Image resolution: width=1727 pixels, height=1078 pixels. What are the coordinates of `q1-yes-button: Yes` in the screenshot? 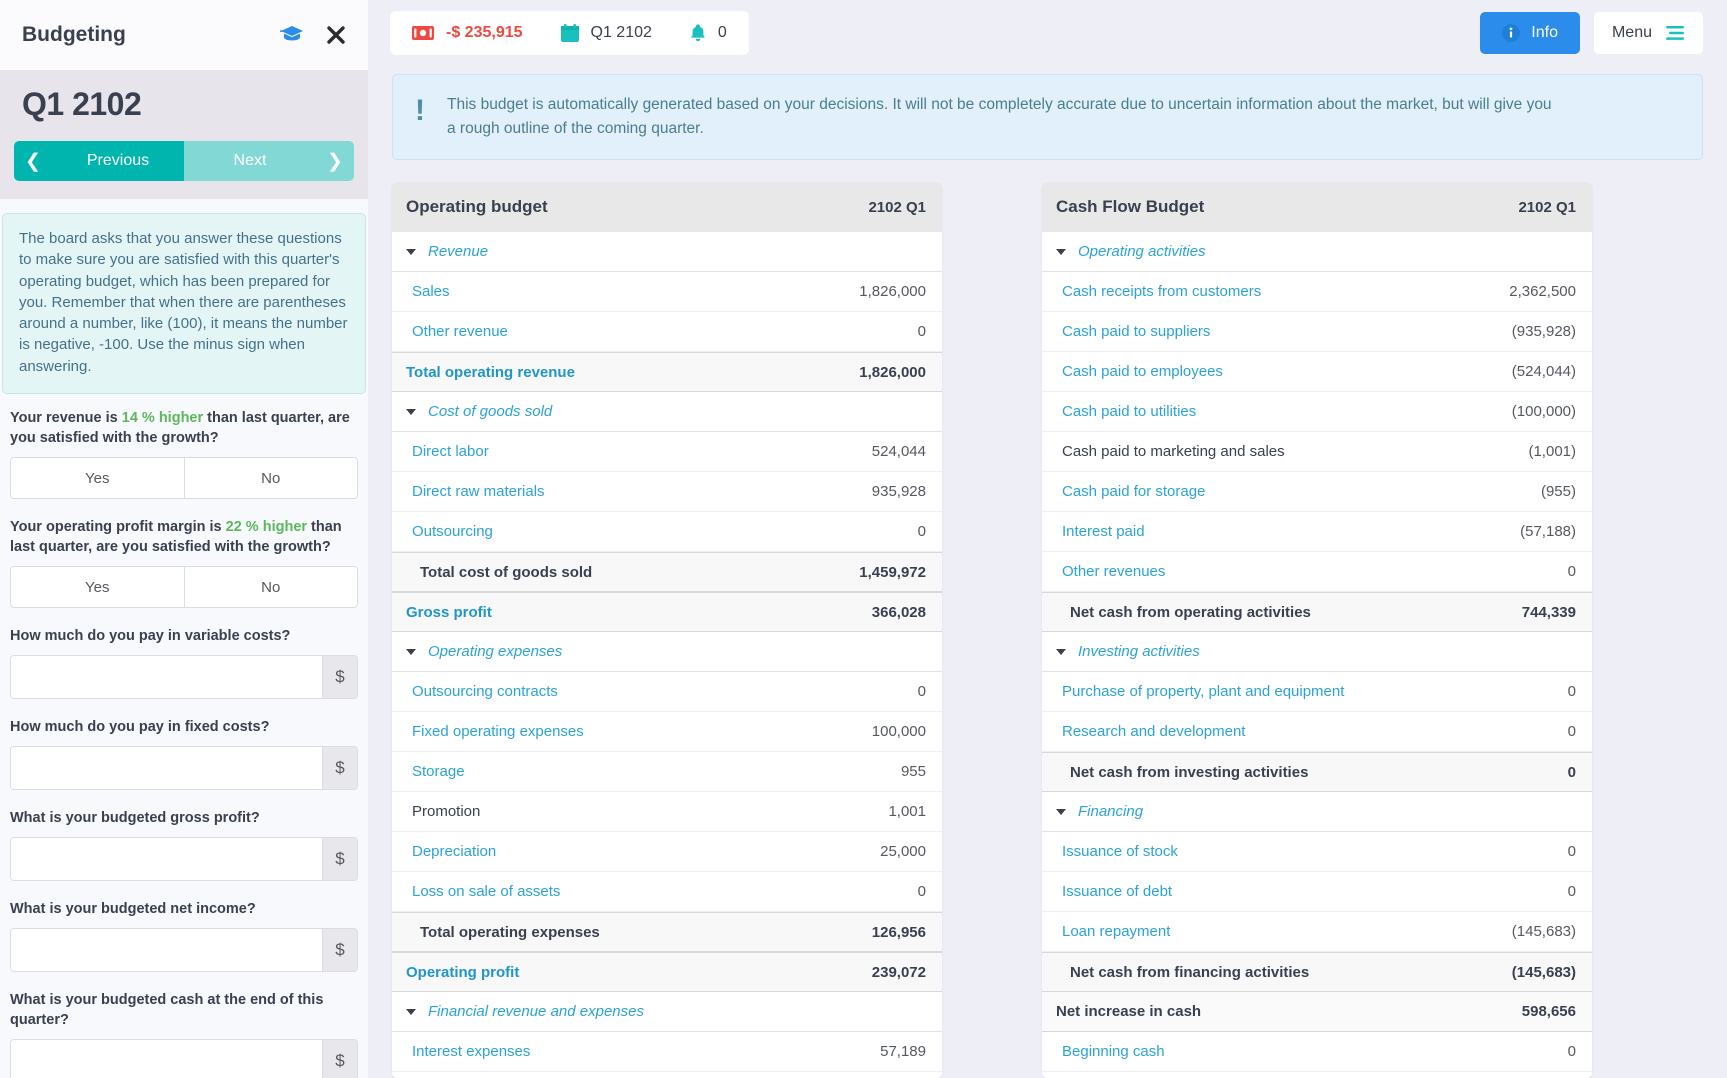 It's located at (98, 478).